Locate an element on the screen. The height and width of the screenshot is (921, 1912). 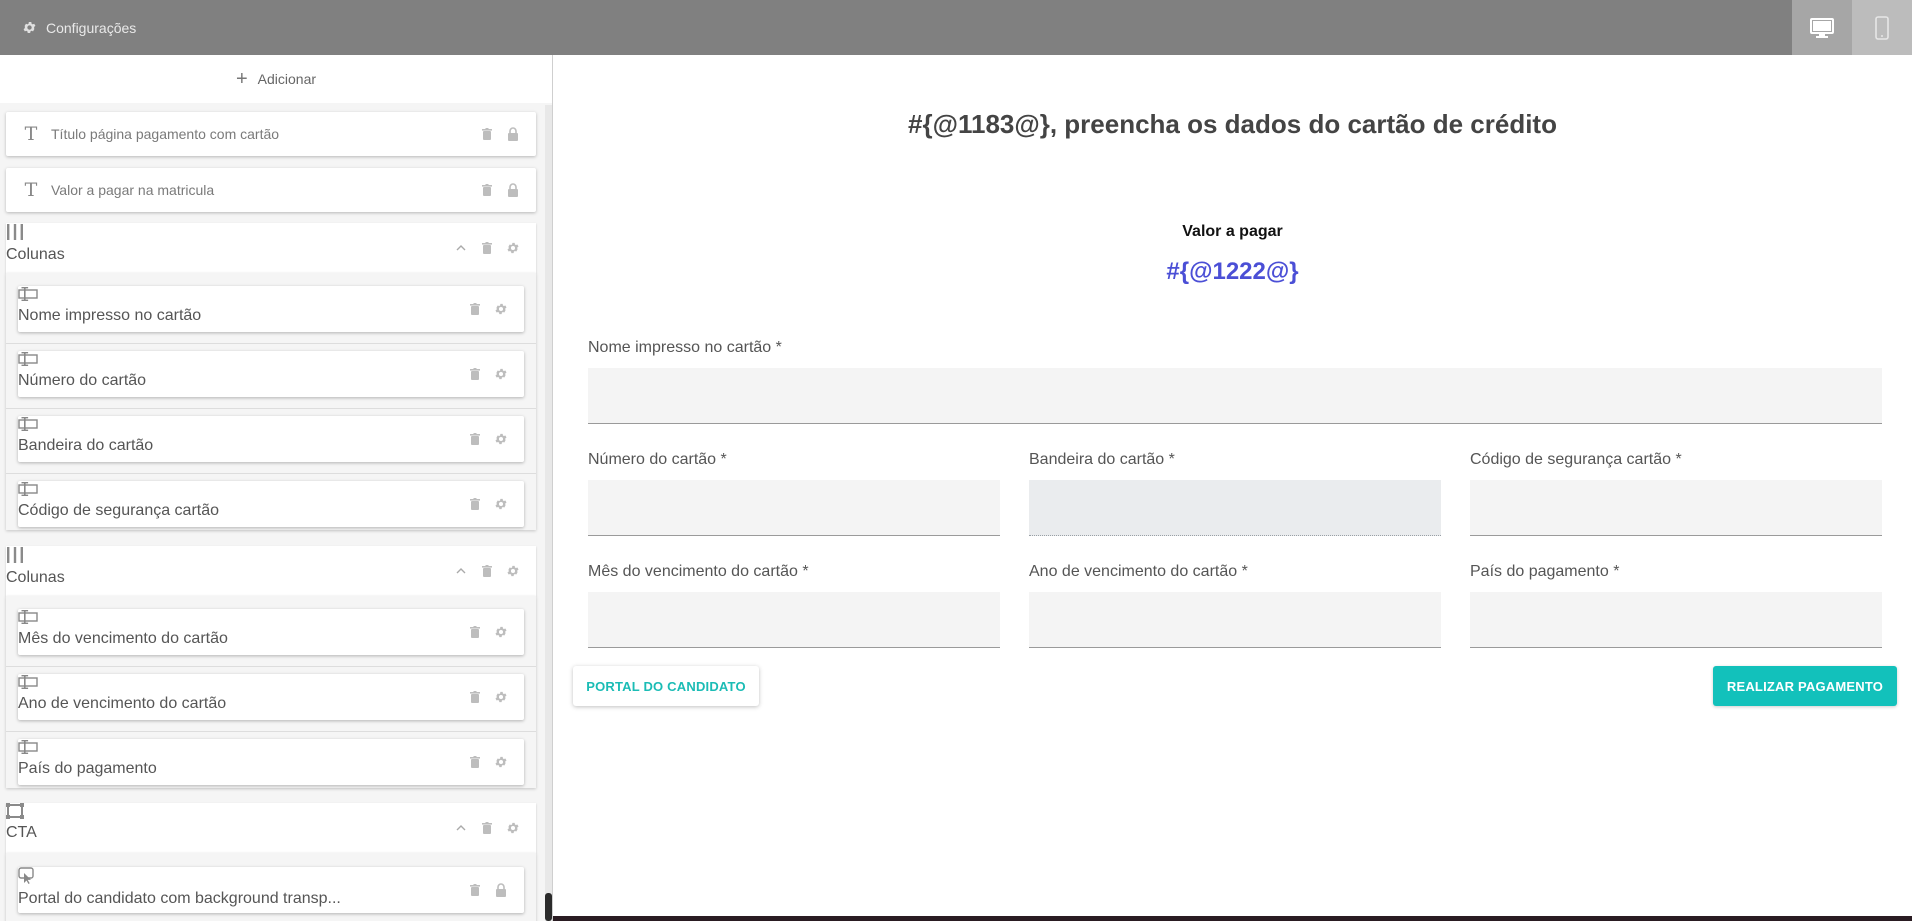
sidebar-item-field: Mês do vencimento do cartão is located at coordinates (271, 632).